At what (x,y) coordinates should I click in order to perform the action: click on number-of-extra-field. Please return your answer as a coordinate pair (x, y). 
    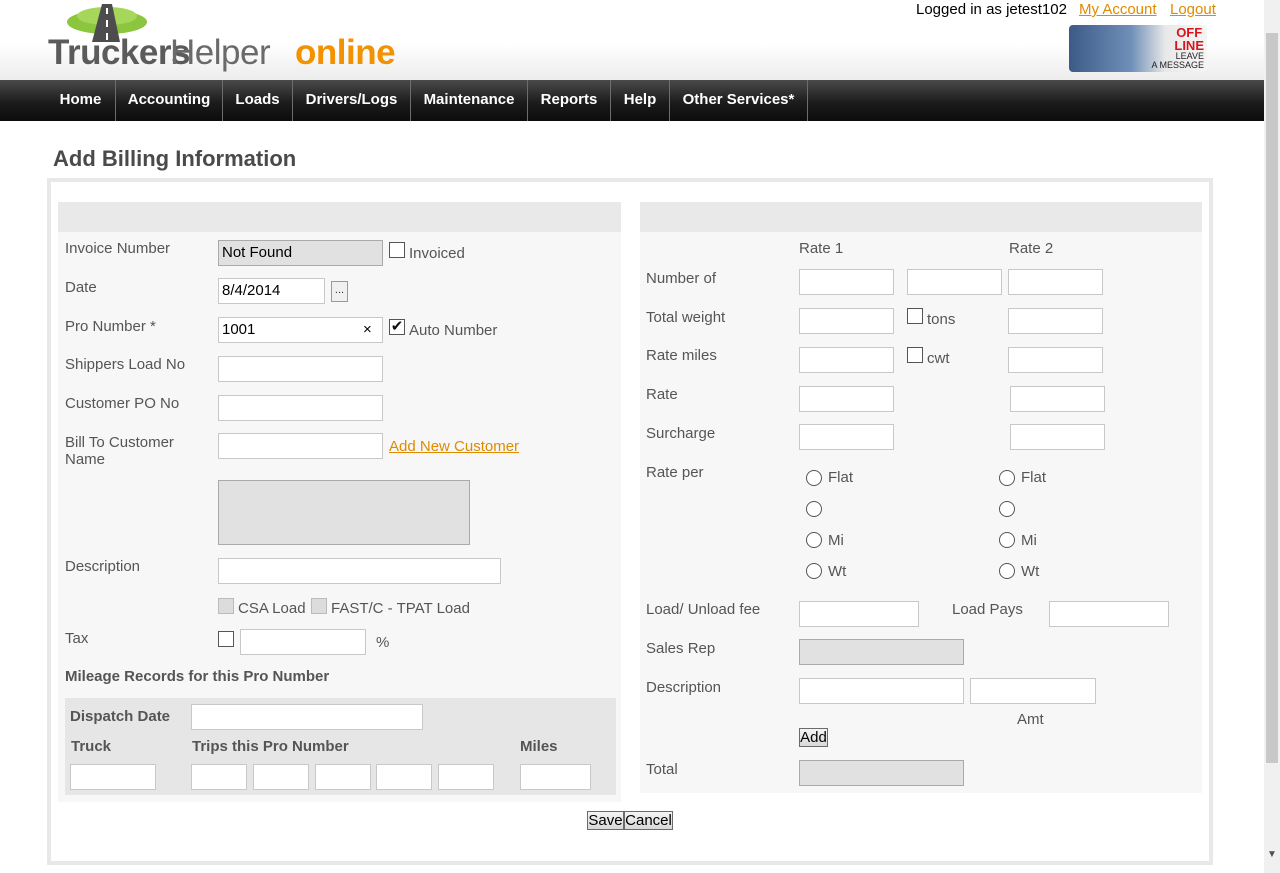
    Looking at the image, I should click on (954, 282).